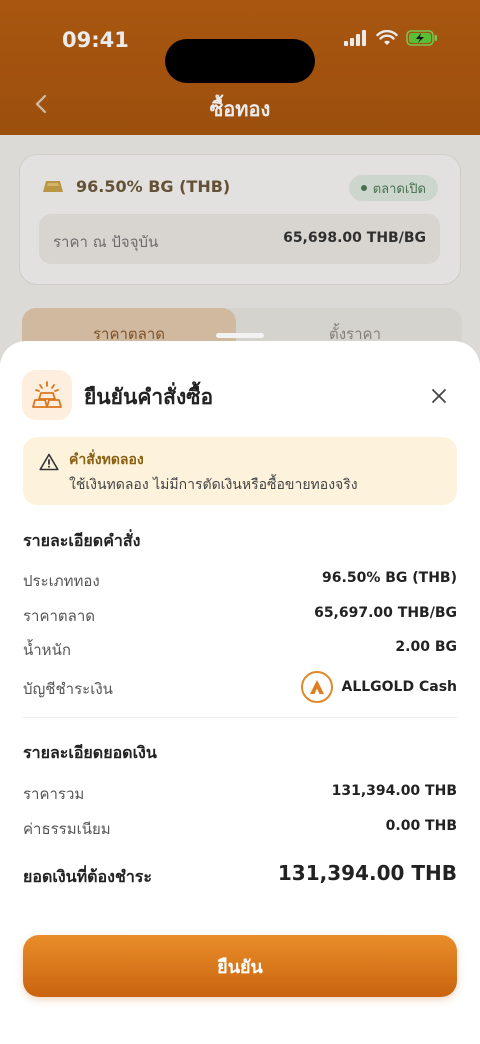  I want to click on order-details-title: รายละเอียดคำสั่ง, so click(82, 540).